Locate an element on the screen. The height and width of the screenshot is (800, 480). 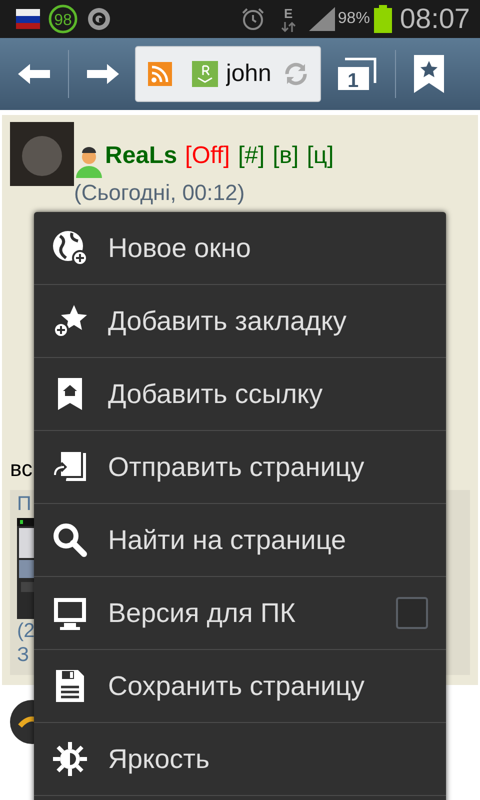
menu-item: Отправить страницу is located at coordinates (240, 467).